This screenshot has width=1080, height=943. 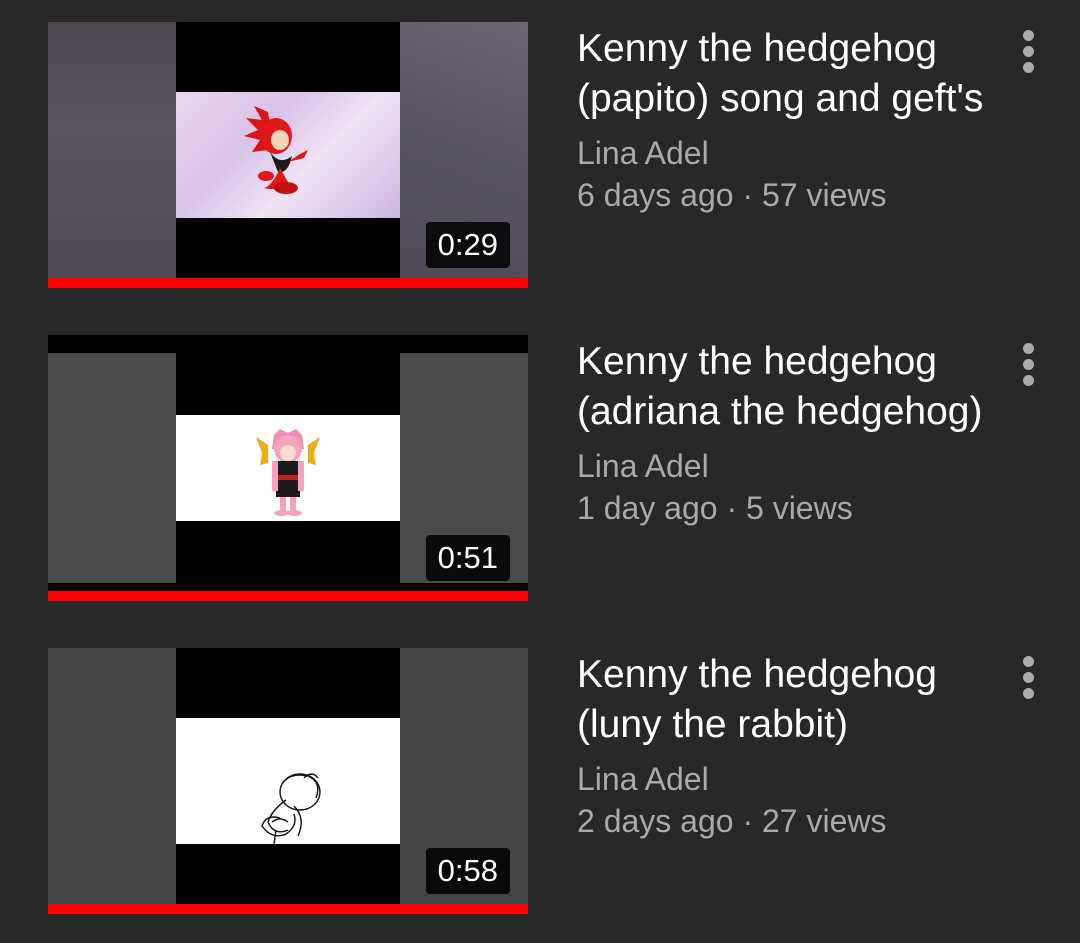 I want to click on video-meta: 1 day ago · 5 views, so click(x=715, y=508).